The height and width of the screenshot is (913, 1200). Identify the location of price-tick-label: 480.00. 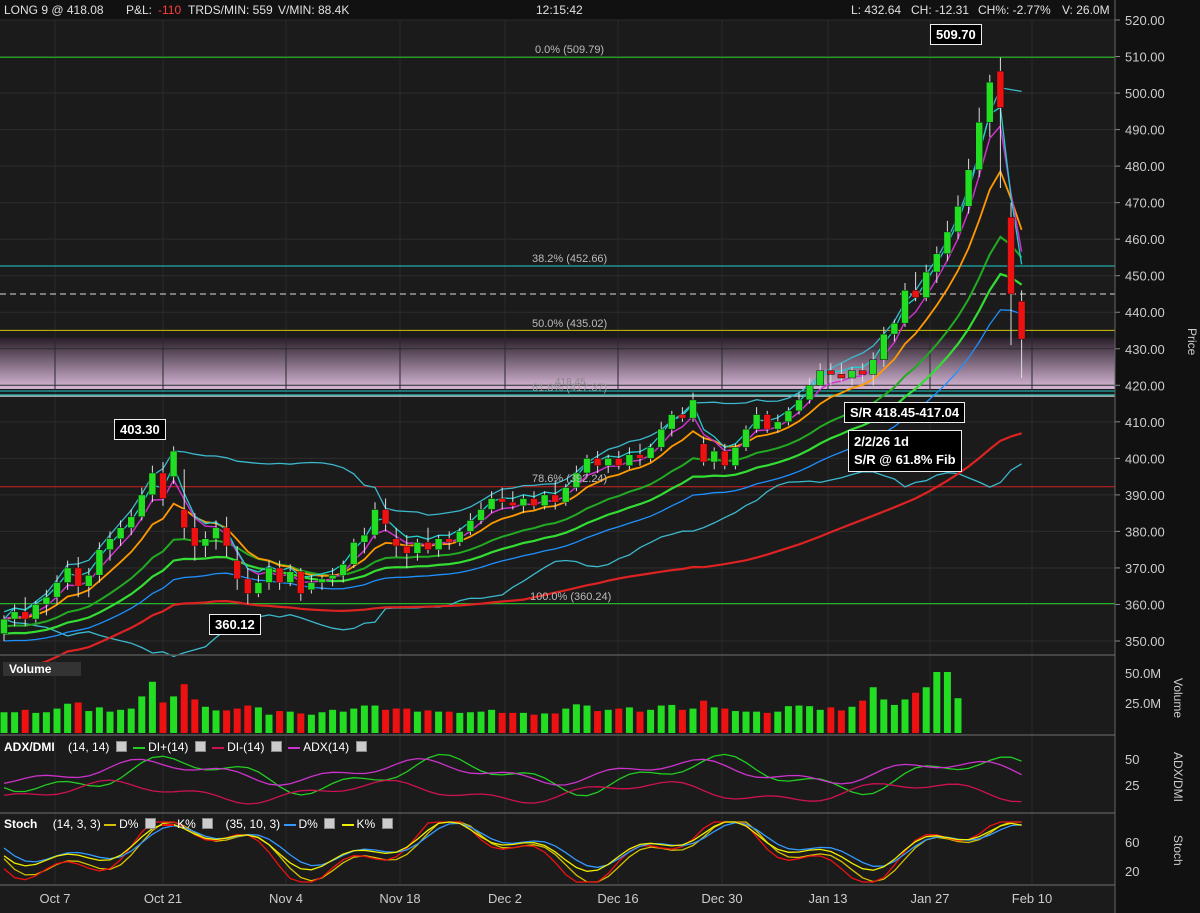
(1145, 166).